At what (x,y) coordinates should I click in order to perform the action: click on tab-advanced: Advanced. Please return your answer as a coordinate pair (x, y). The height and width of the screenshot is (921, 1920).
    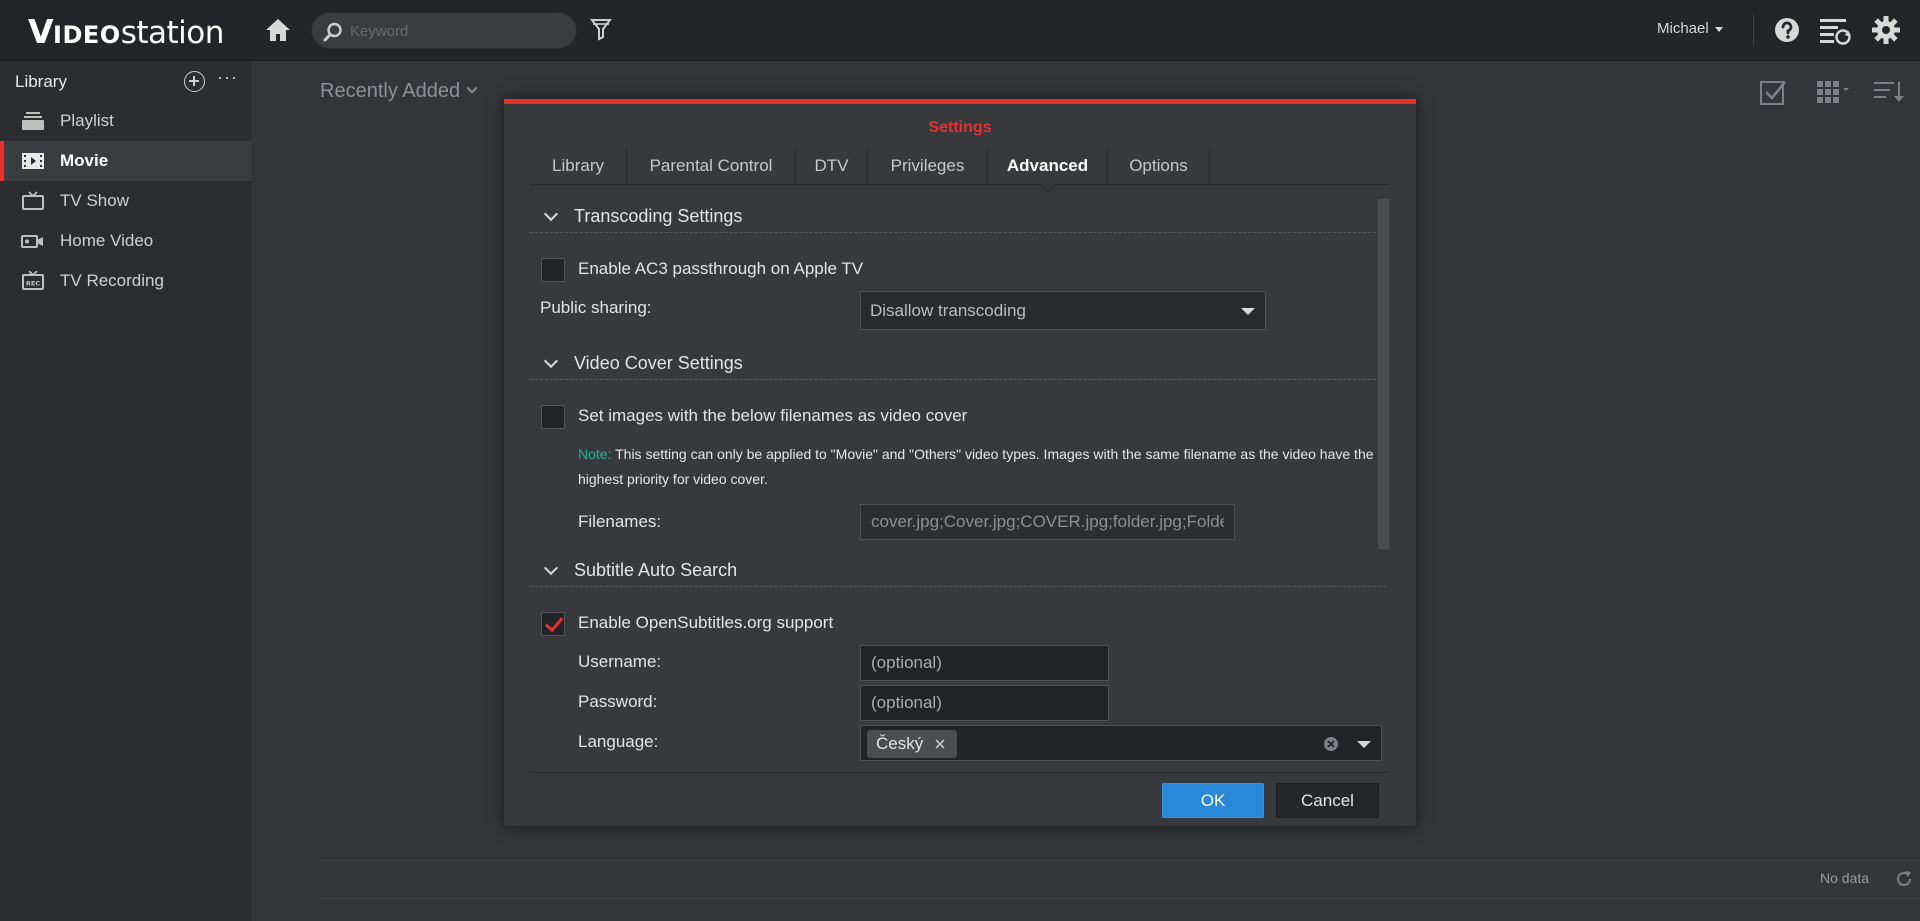
    Looking at the image, I should click on (1047, 165).